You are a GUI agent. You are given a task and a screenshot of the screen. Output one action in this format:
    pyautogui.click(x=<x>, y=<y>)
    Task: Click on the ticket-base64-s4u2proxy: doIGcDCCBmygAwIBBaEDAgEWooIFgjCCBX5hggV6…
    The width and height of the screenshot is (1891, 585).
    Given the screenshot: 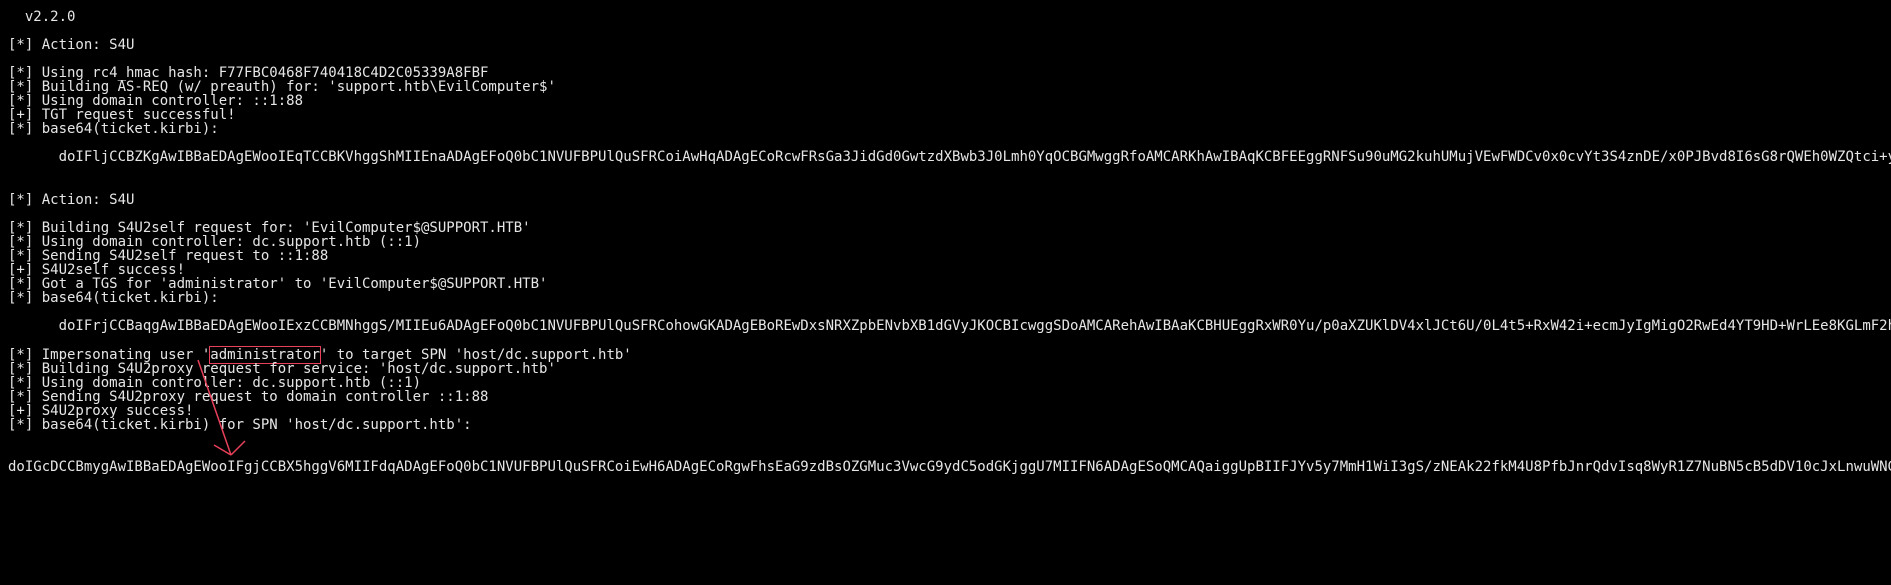 What is the action you would take?
    pyautogui.click(x=949, y=467)
    